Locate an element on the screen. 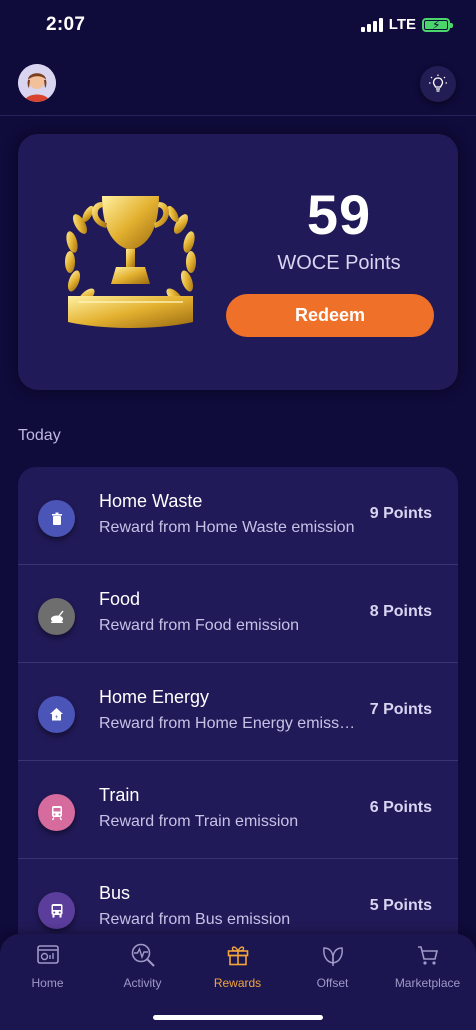 The image size is (476, 1030). reward-description: Reward from Bus emission is located at coordinates (195, 919).